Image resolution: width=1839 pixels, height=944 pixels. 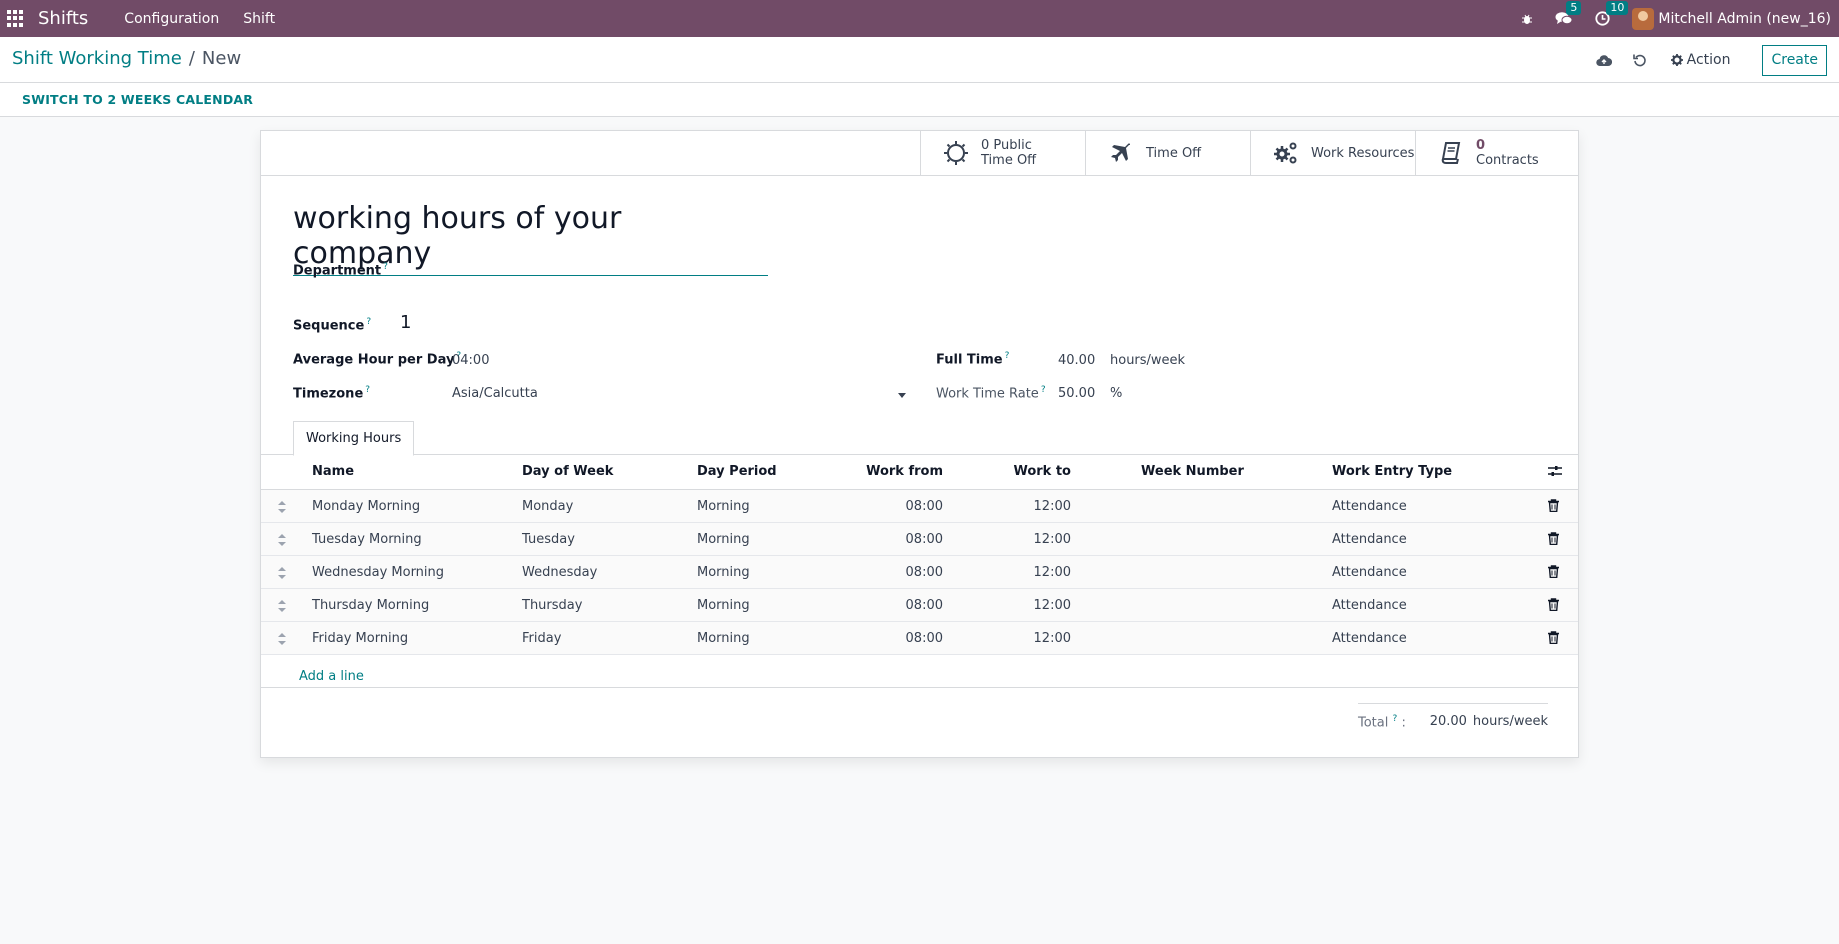 What do you see at coordinates (1453, 716) in the screenshot?
I see `total-summary: Total ? : 20.00 hours/week` at bounding box center [1453, 716].